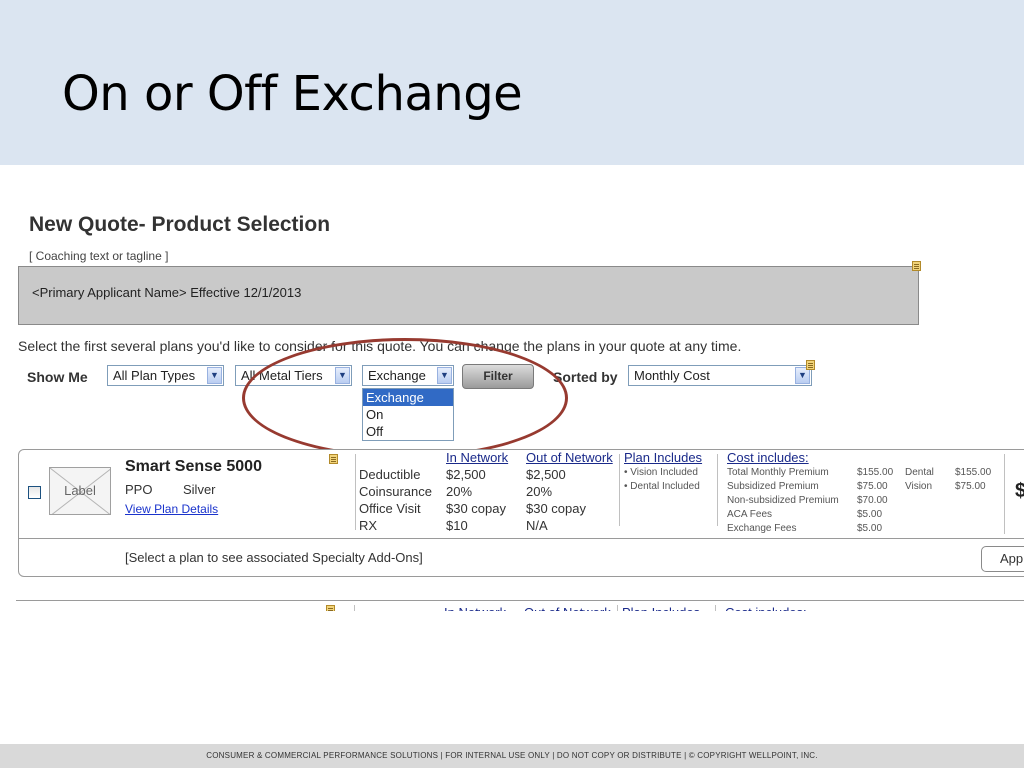  What do you see at coordinates (199, 489) in the screenshot?
I see `plan-tier: Silver` at bounding box center [199, 489].